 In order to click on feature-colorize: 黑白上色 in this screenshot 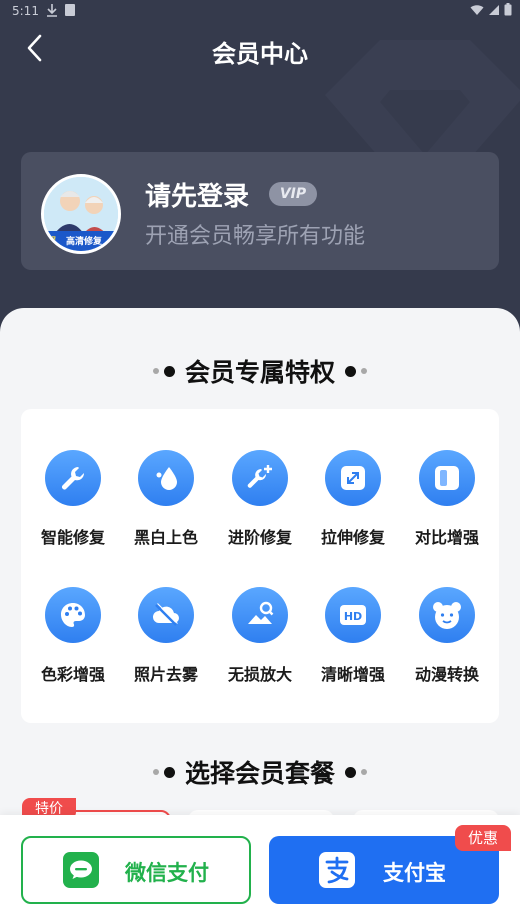, I will do `click(166, 499)`.